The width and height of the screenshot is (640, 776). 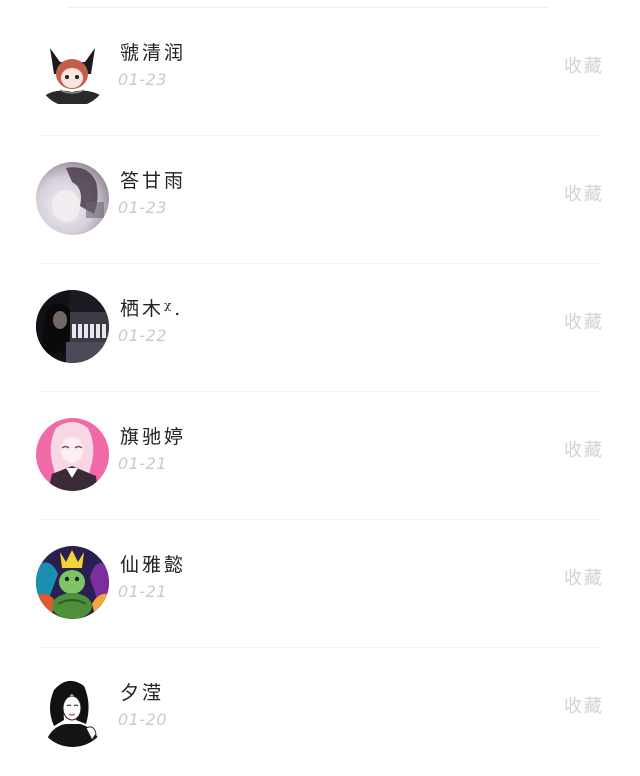 I want to click on pink-hair-anime-avatar-icon, so click(x=72, y=454).